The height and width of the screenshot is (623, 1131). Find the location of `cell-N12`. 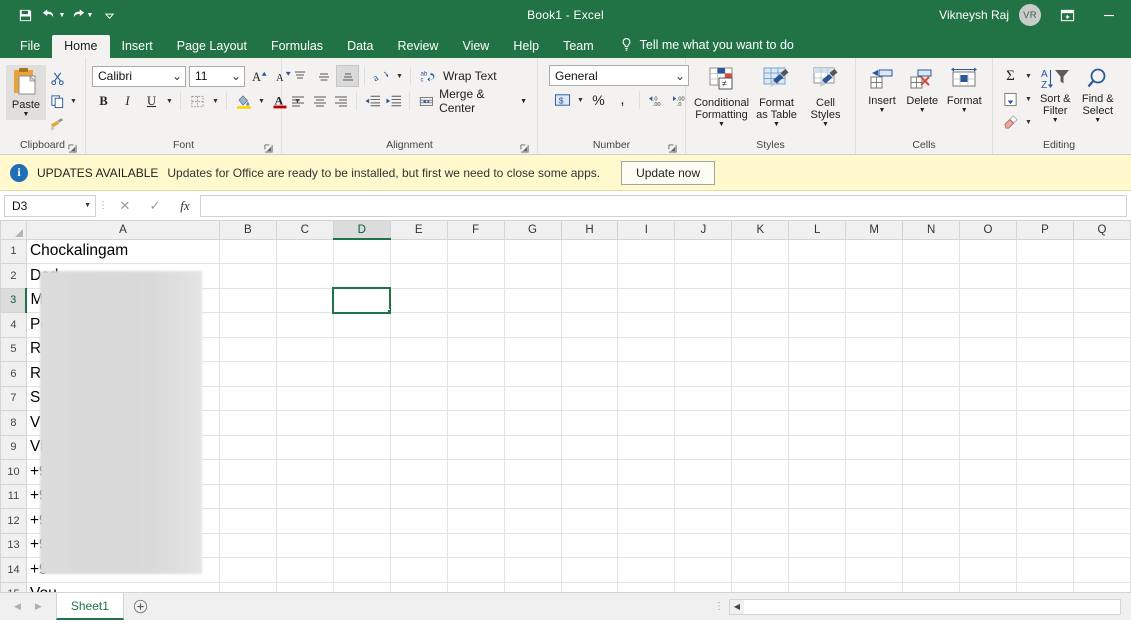

cell-N12 is located at coordinates (931, 521).